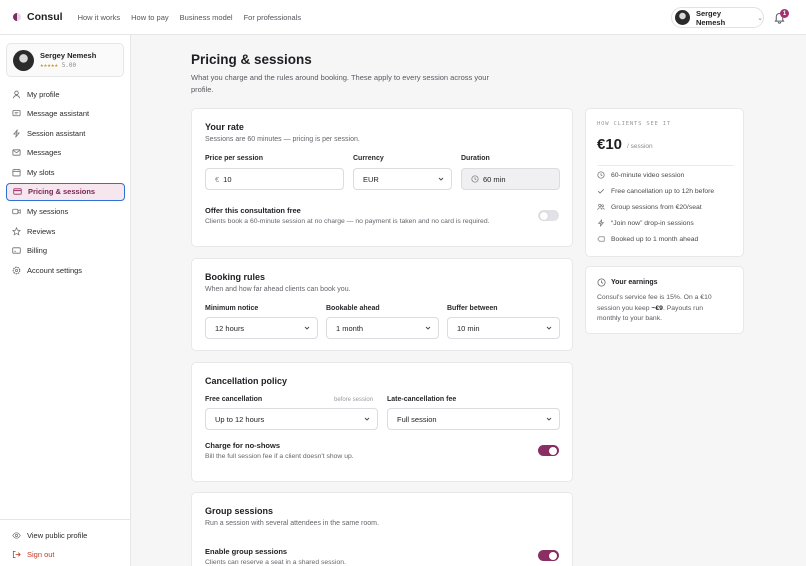 Image resolution: width=806 pixels, height=566 pixels. What do you see at coordinates (548, 555) in the screenshot?
I see `group-sessions-toggle` at bounding box center [548, 555].